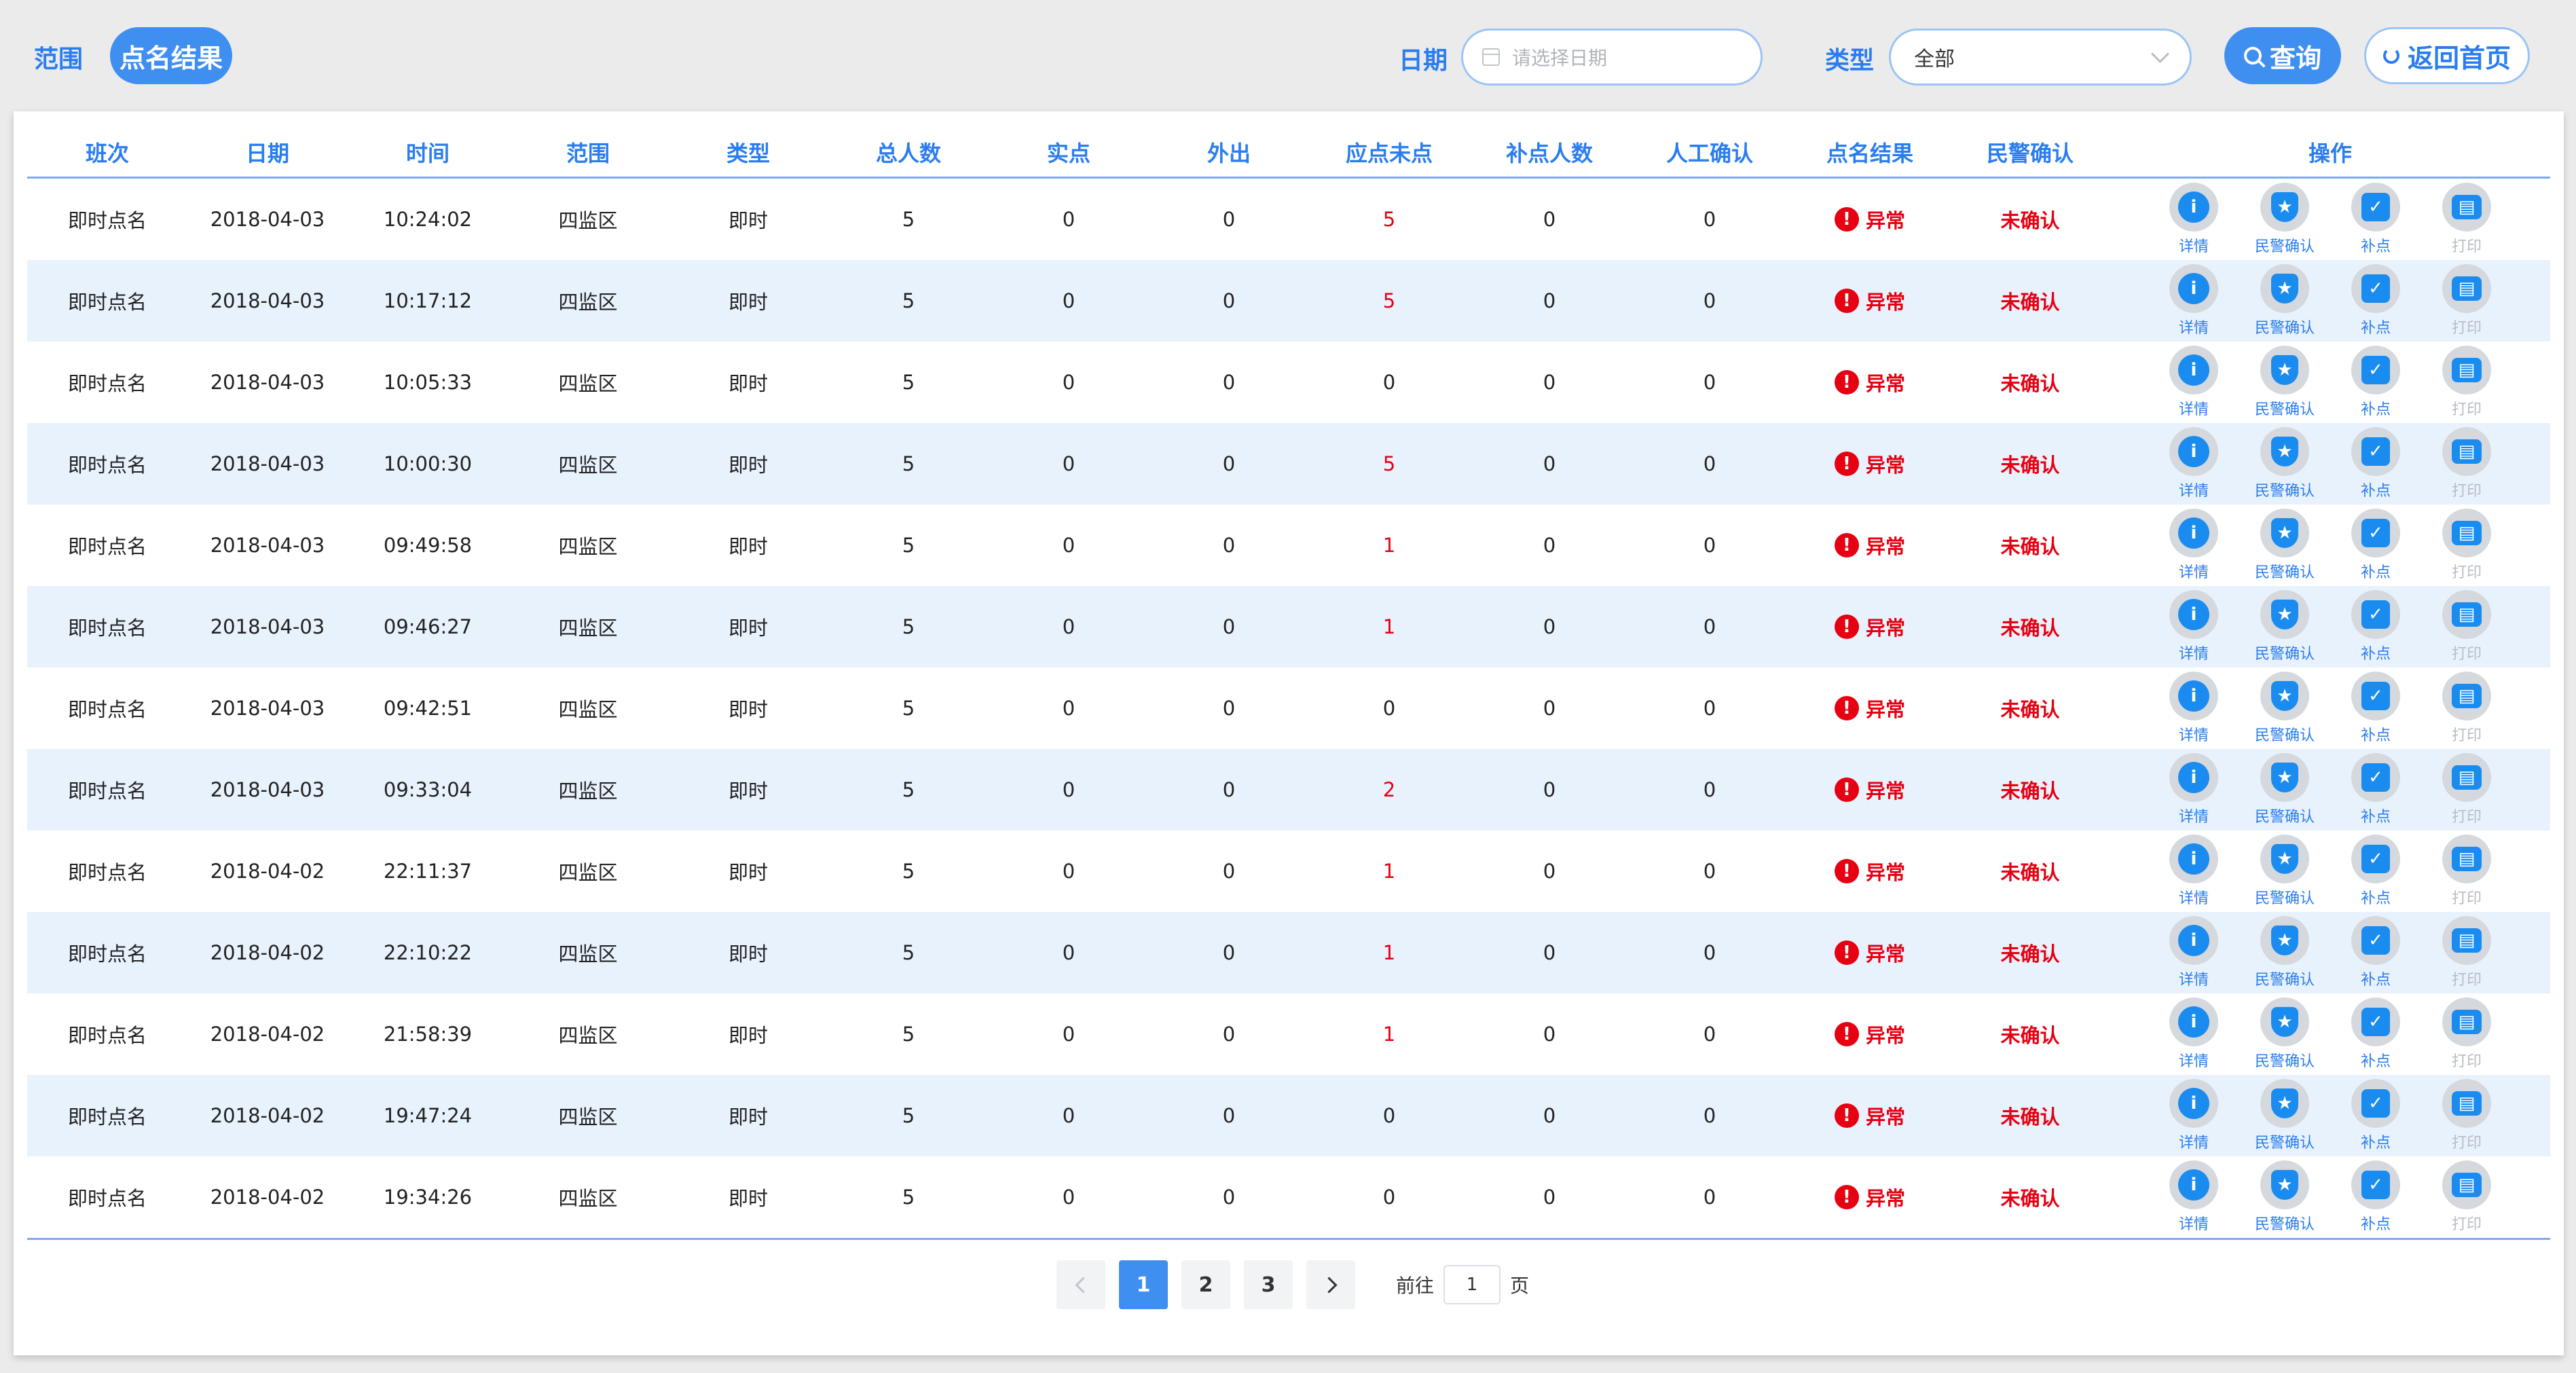 The height and width of the screenshot is (1373, 2576). Describe the element at coordinates (1080, 1285) in the screenshot. I see `prev-page-button` at that location.